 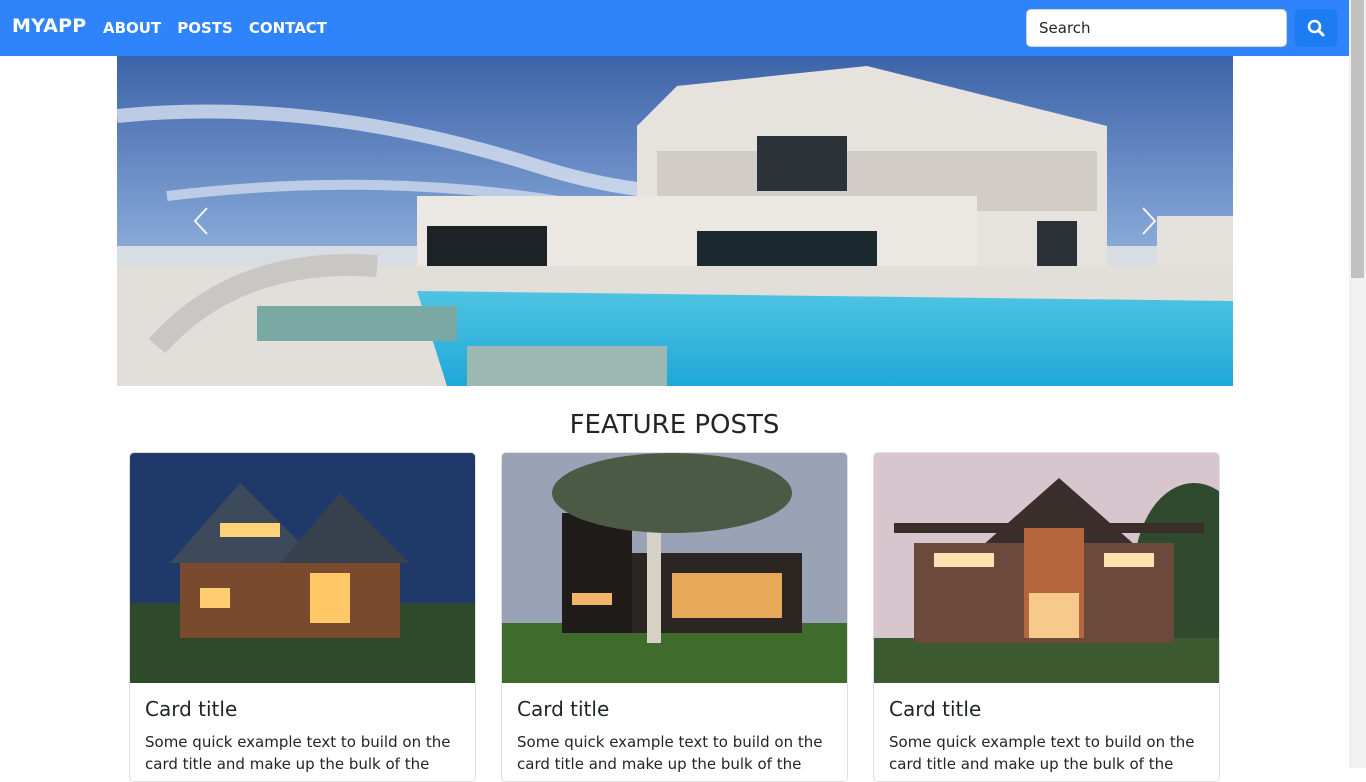 I want to click on nav-link-about: ABOUT, so click(x=132, y=28).